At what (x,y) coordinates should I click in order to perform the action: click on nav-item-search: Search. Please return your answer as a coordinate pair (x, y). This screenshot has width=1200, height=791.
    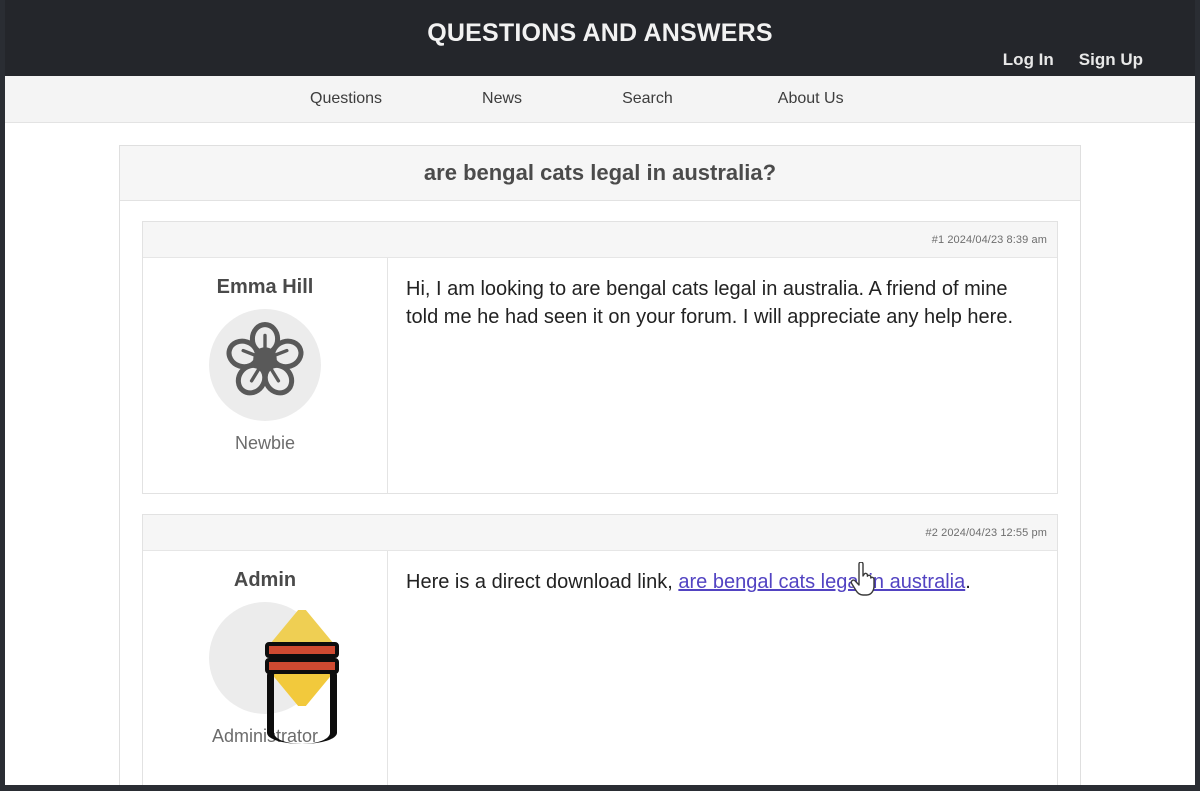
    Looking at the image, I should click on (647, 99).